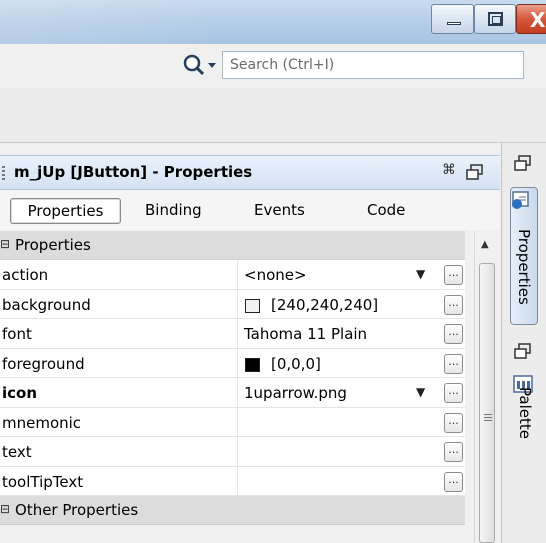 This screenshot has width=546, height=543. I want to click on property-sheet-scrollbar: ▲, so click(487, 387).